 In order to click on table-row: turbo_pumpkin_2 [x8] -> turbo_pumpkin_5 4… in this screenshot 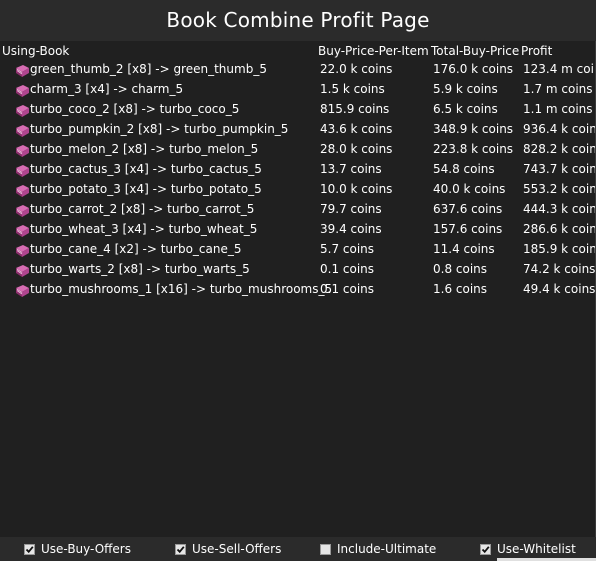, I will do `click(298, 130)`.